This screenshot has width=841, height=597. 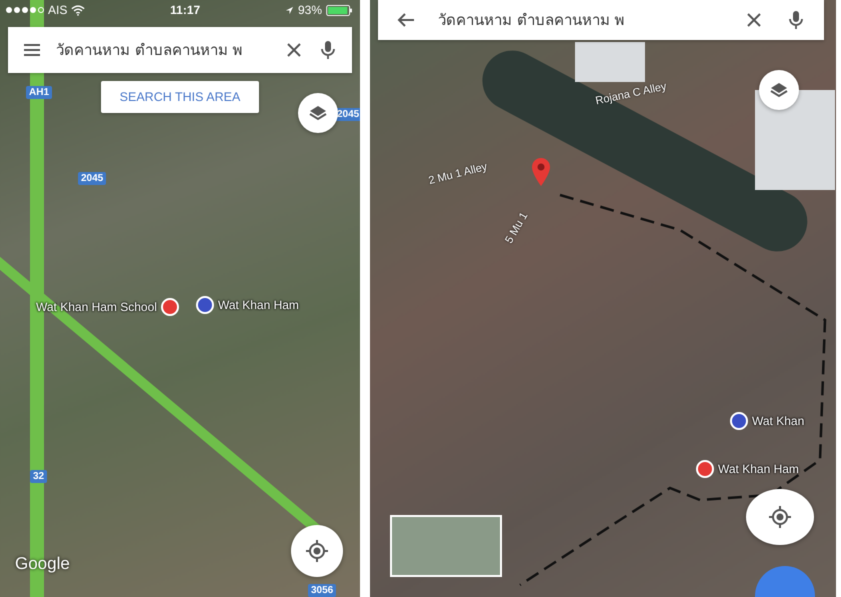 I want to click on place-label: Wat Khan, so click(x=778, y=421).